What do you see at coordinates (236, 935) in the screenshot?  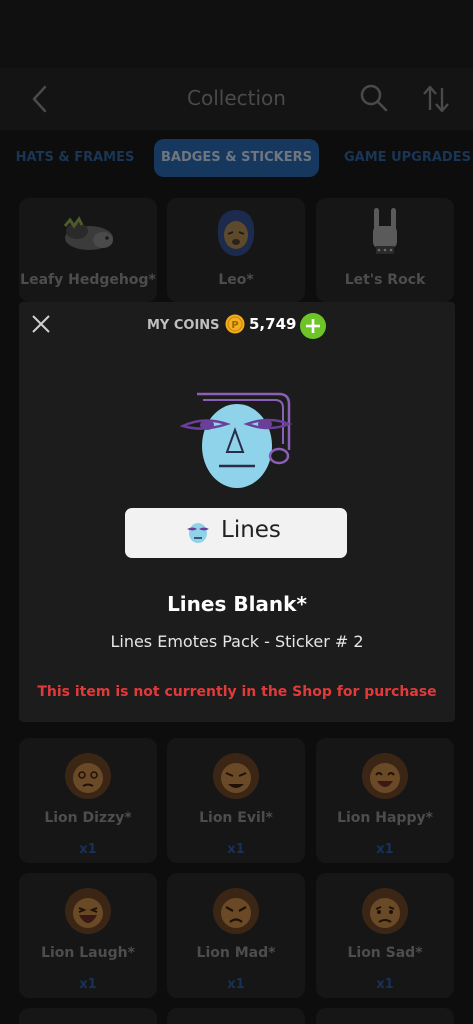 I see `collection-card-lion-mad: Lion Mad* x1` at bounding box center [236, 935].